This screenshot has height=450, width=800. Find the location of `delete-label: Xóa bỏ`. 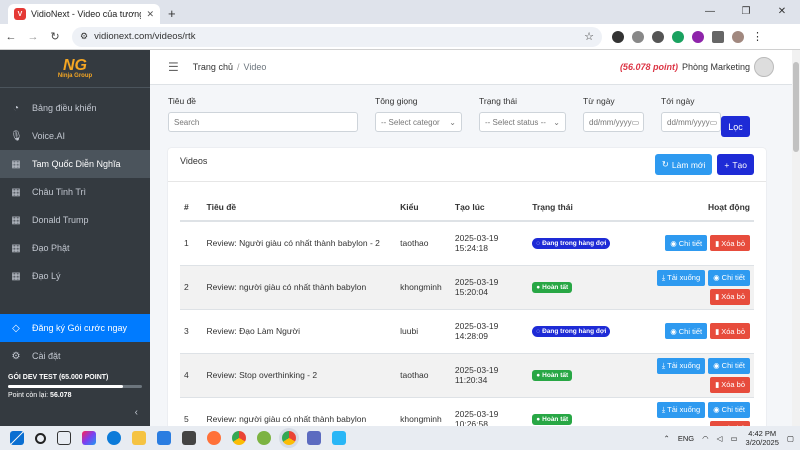

delete-label: Xóa bỏ is located at coordinates (733, 384).